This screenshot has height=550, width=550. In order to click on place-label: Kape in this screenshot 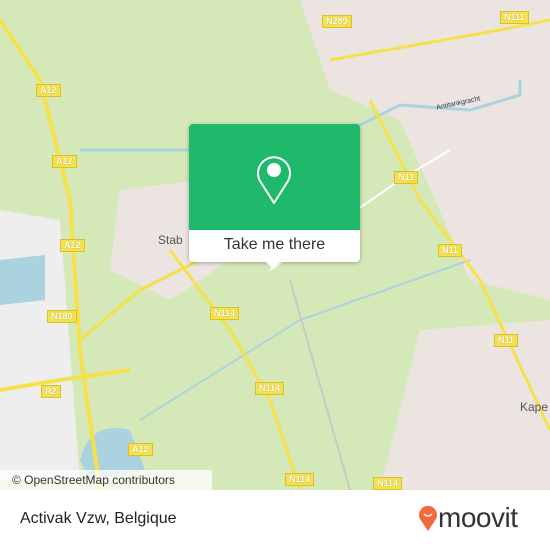, I will do `click(534, 407)`.